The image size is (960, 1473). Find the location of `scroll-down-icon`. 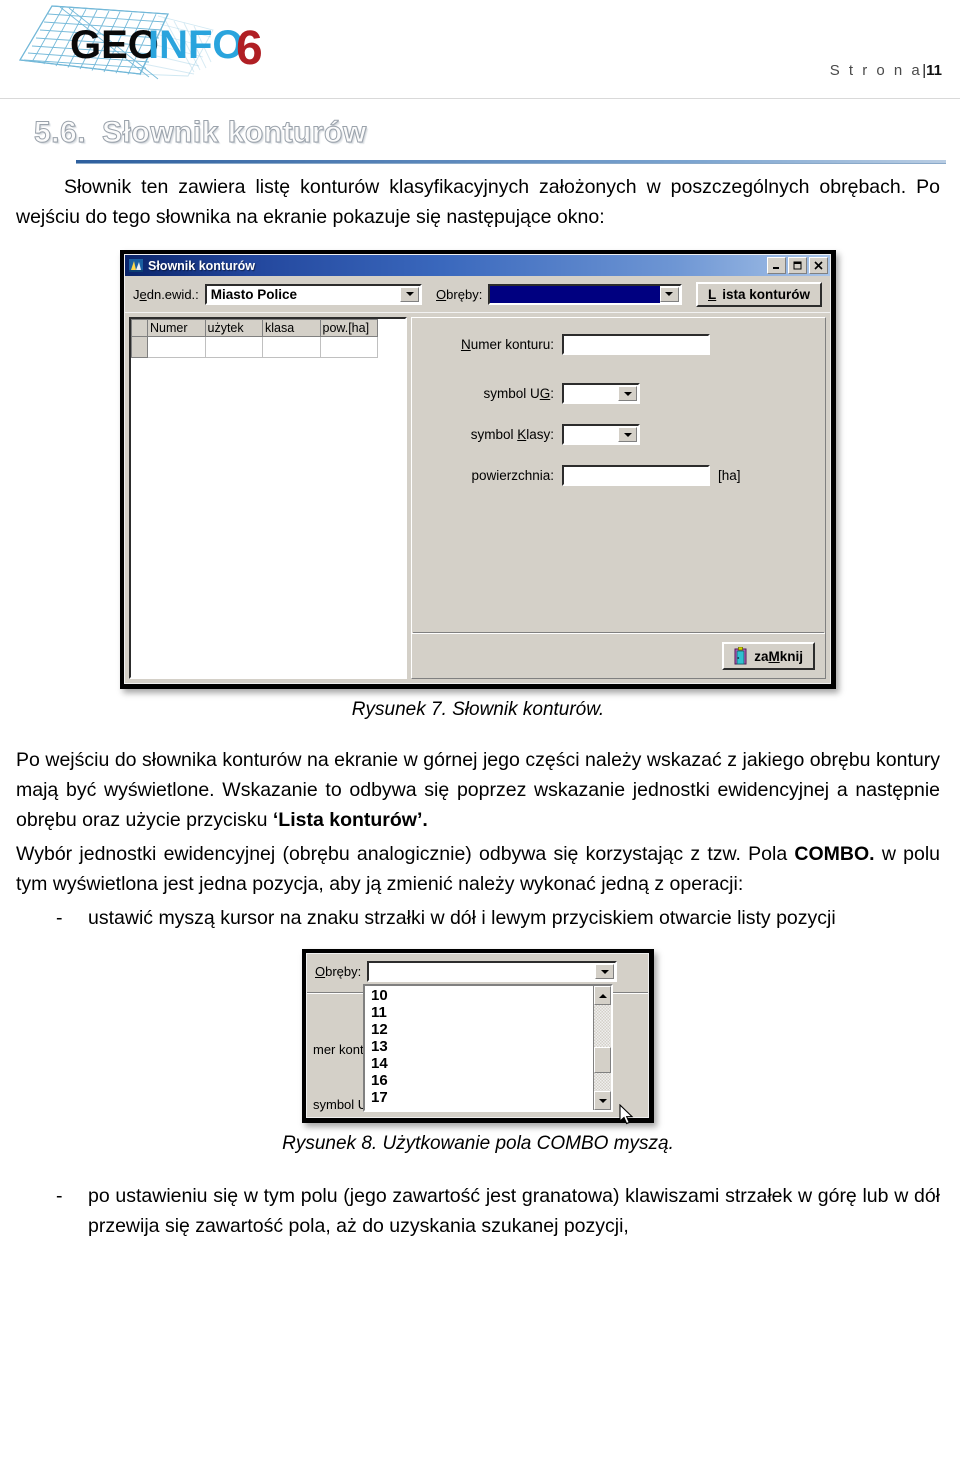

scroll-down-icon is located at coordinates (602, 1100).